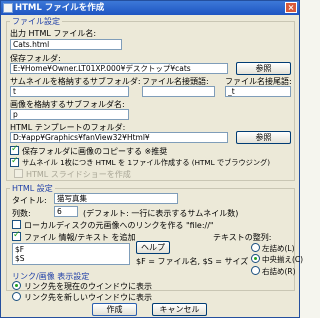  Describe the element at coordinates (242, 237) in the screenshot. I see `text-align-label: テキストの整列:` at that location.